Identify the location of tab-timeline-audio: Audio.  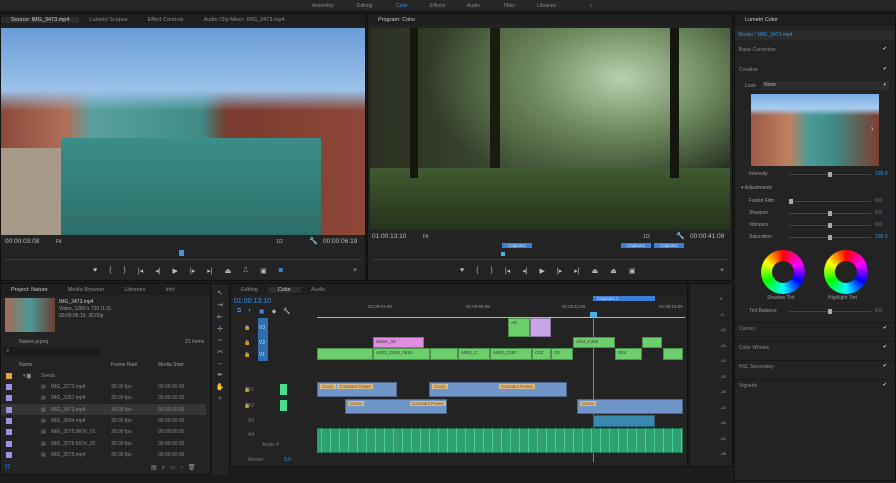
(318, 290).